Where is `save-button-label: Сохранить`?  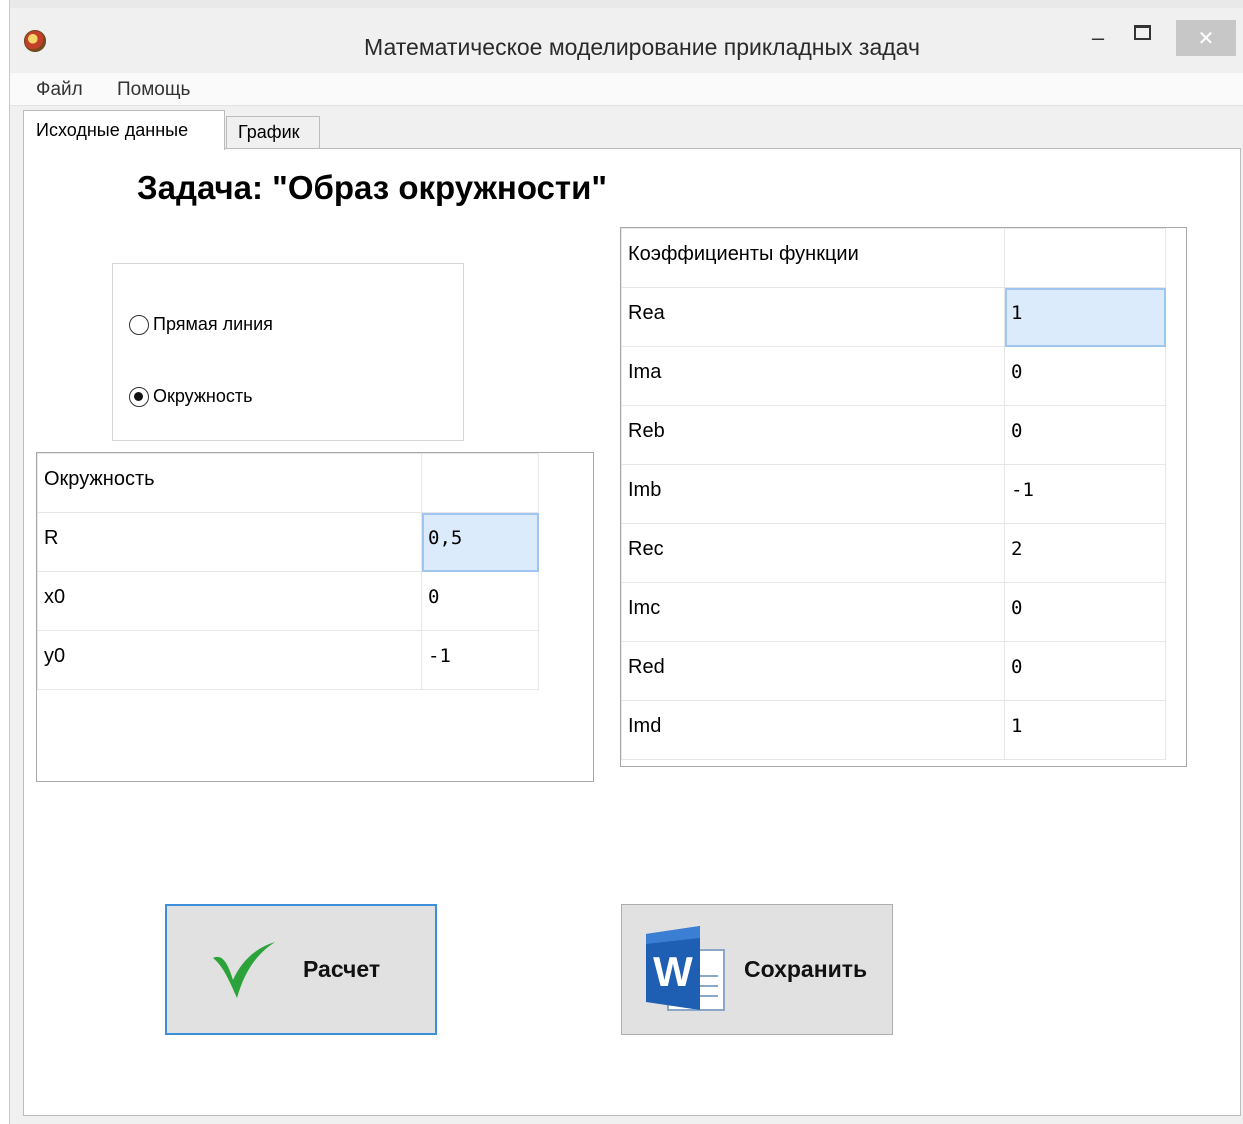
save-button-label: Сохранить is located at coordinates (806, 969).